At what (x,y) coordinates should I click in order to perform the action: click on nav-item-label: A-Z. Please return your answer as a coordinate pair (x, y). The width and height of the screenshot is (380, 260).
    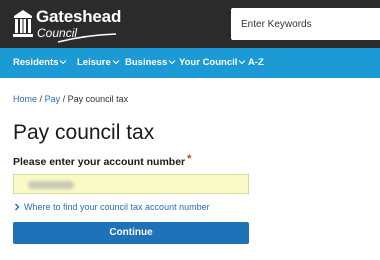
    Looking at the image, I should click on (256, 62).